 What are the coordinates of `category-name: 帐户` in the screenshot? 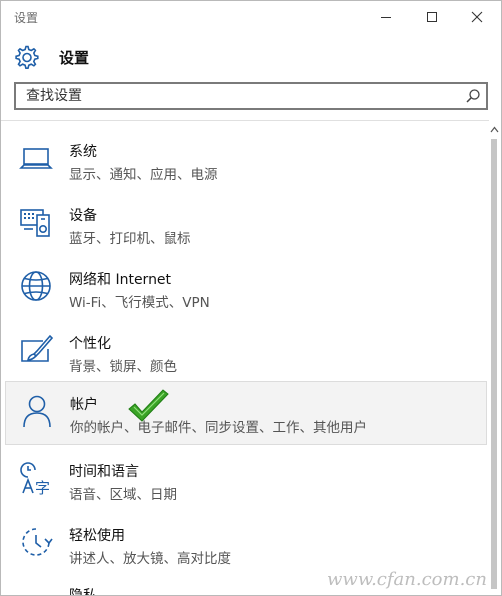 It's located at (84, 405).